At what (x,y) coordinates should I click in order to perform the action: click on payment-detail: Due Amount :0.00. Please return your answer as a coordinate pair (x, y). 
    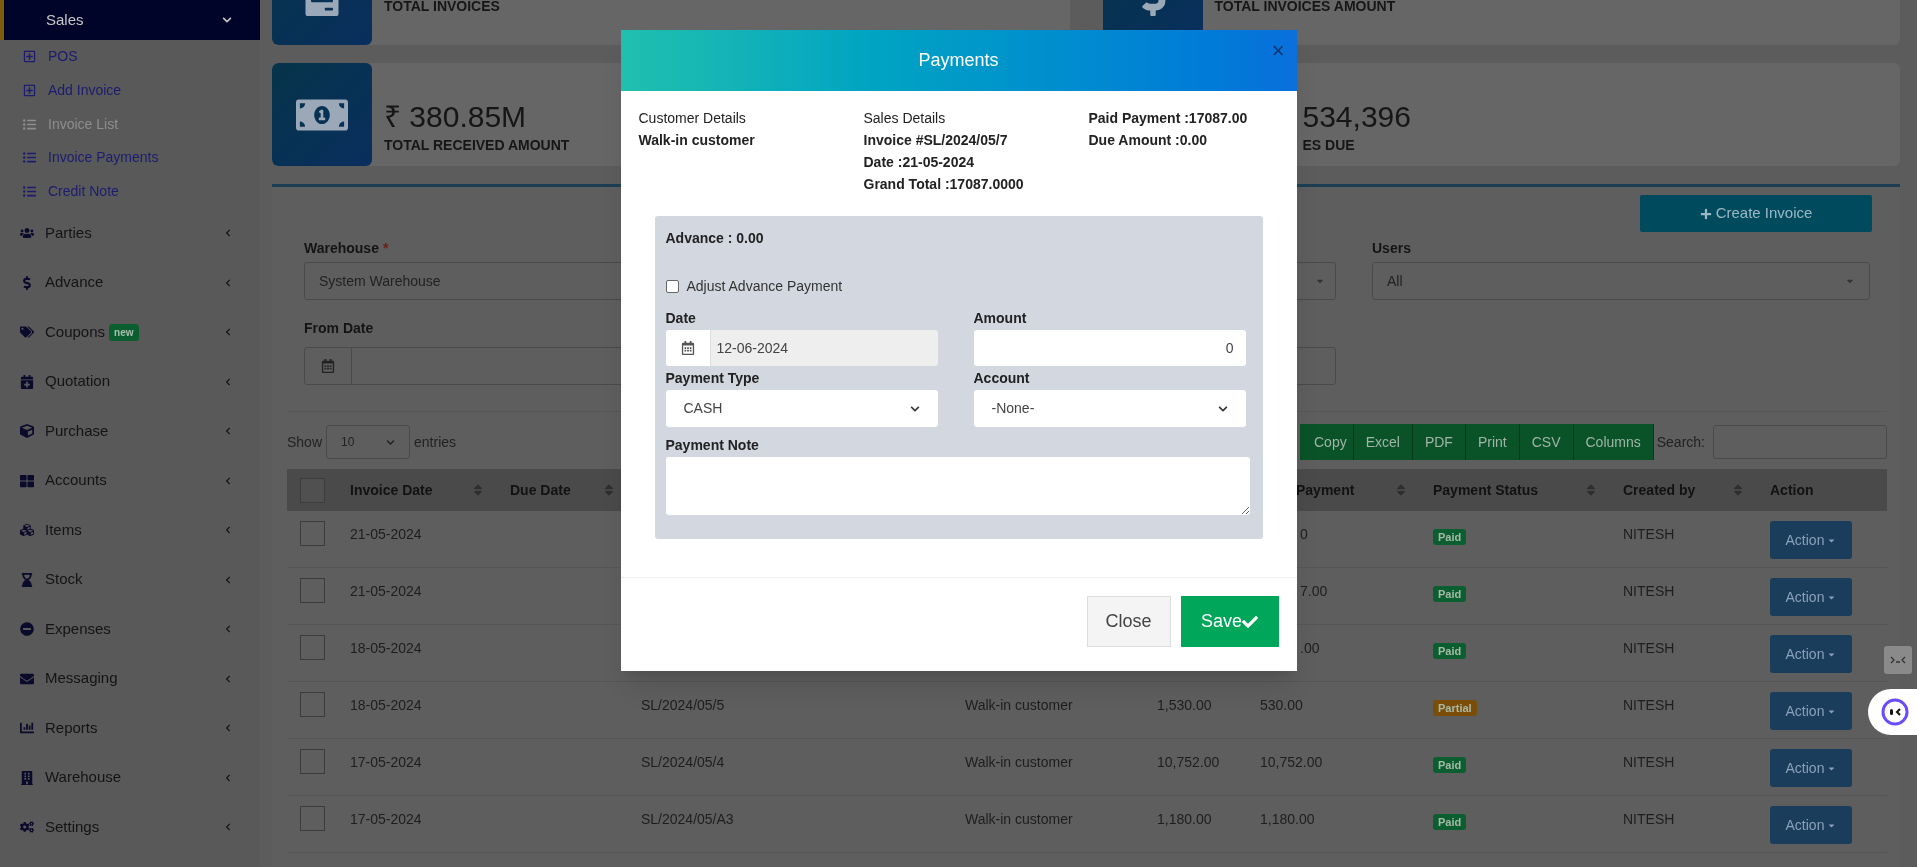
    Looking at the image, I should click on (1148, 140).